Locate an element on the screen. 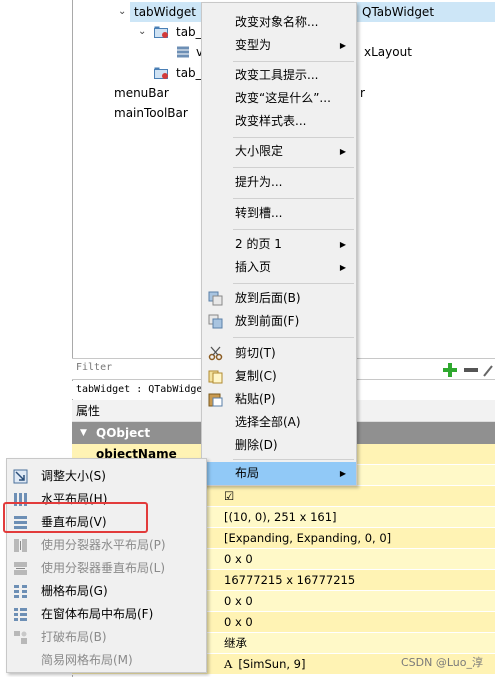 This screenshot has width=495, height=677. menu-item-label: 布局 is located at coordinates (247, 473).